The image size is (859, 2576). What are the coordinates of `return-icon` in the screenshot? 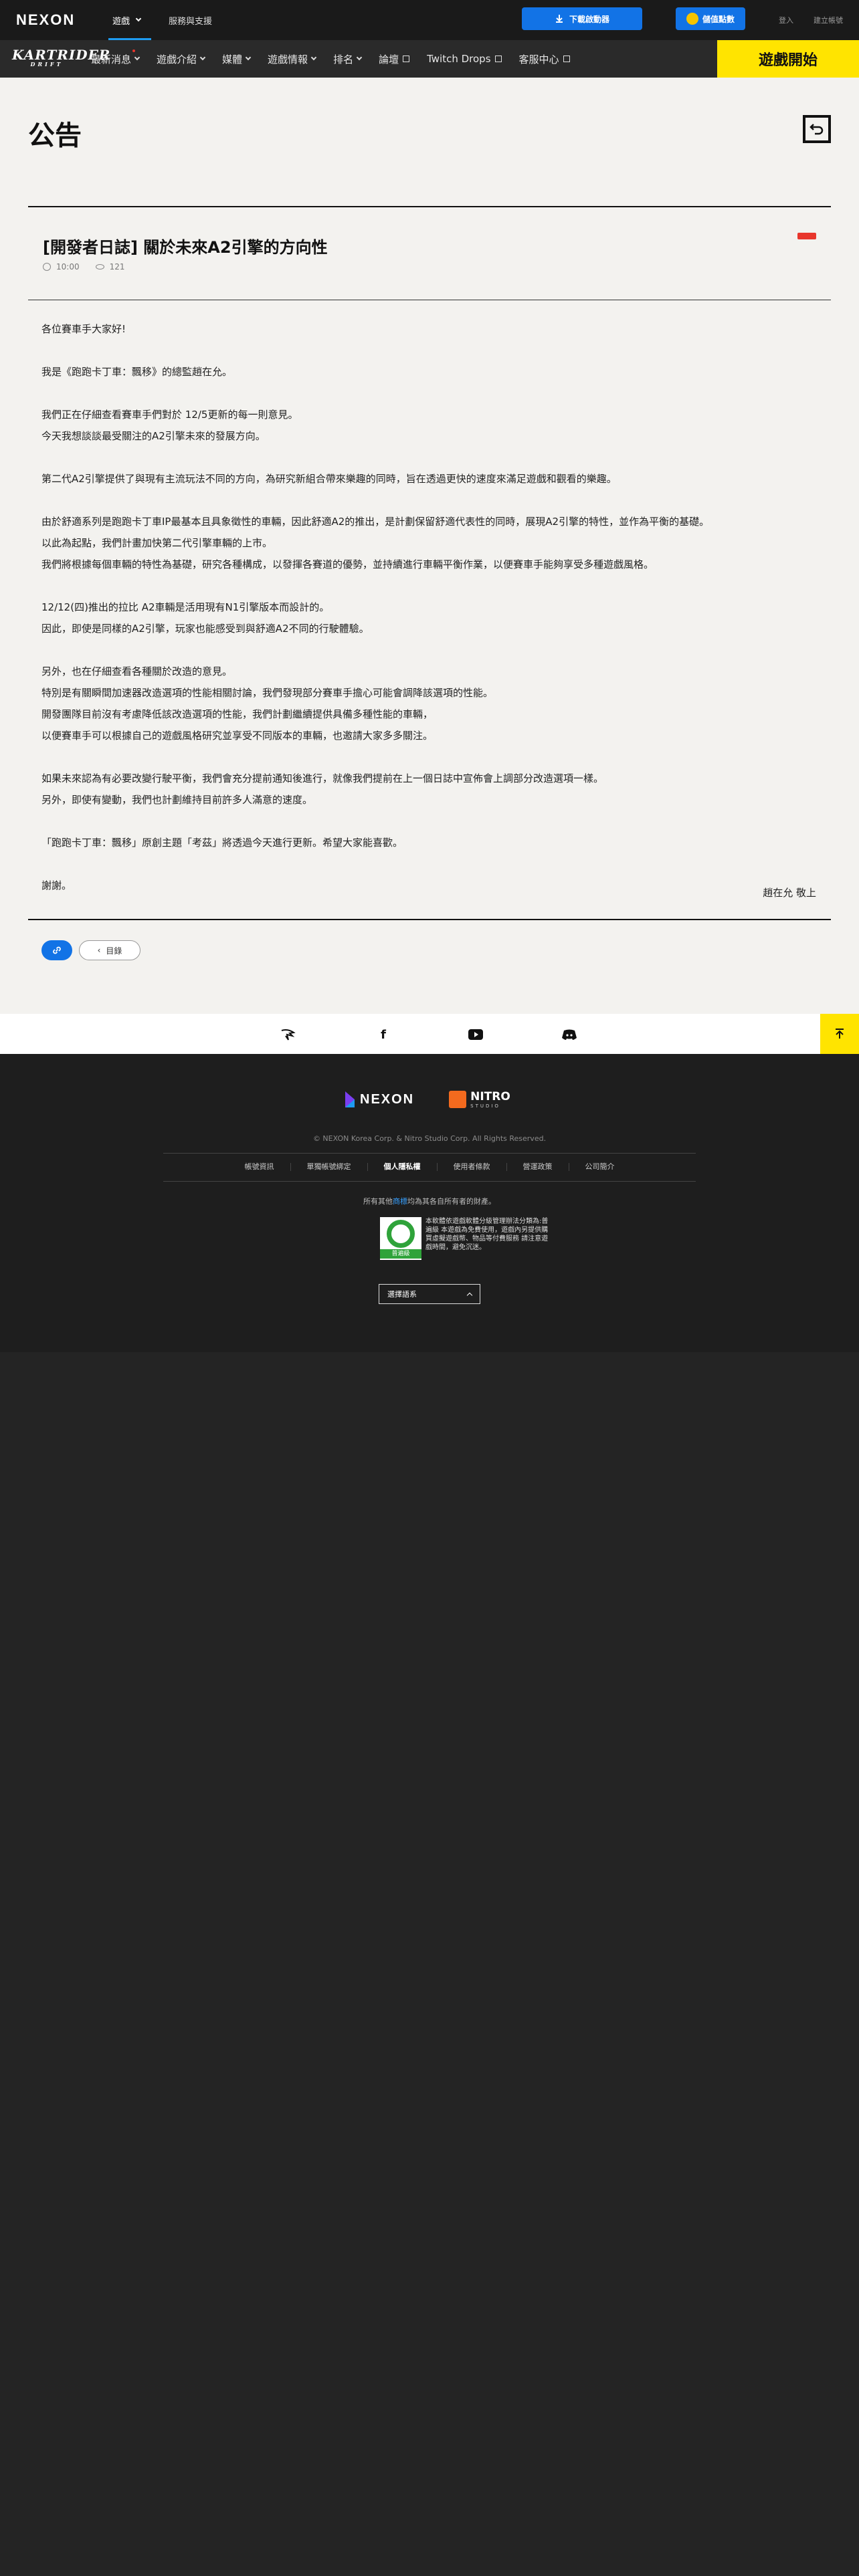 It's located at (816, 129).